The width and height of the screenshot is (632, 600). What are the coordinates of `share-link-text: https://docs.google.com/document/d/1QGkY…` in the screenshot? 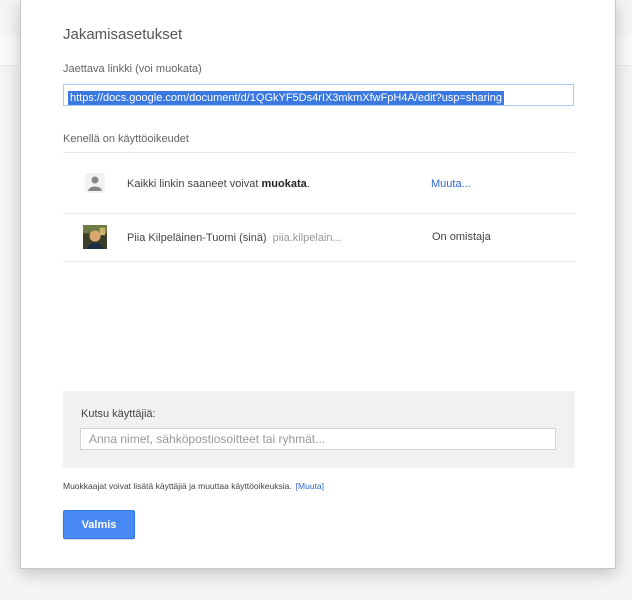 It's located at (286, 98).